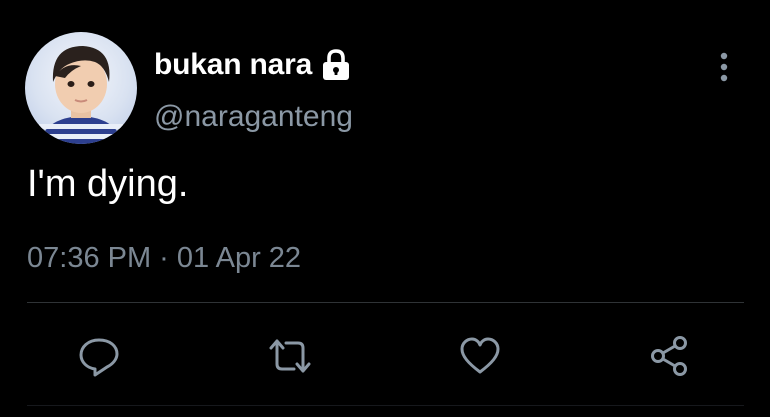 The height and width of the screenshot is (417, 770). I want to click on share-button, so click(669, 356).